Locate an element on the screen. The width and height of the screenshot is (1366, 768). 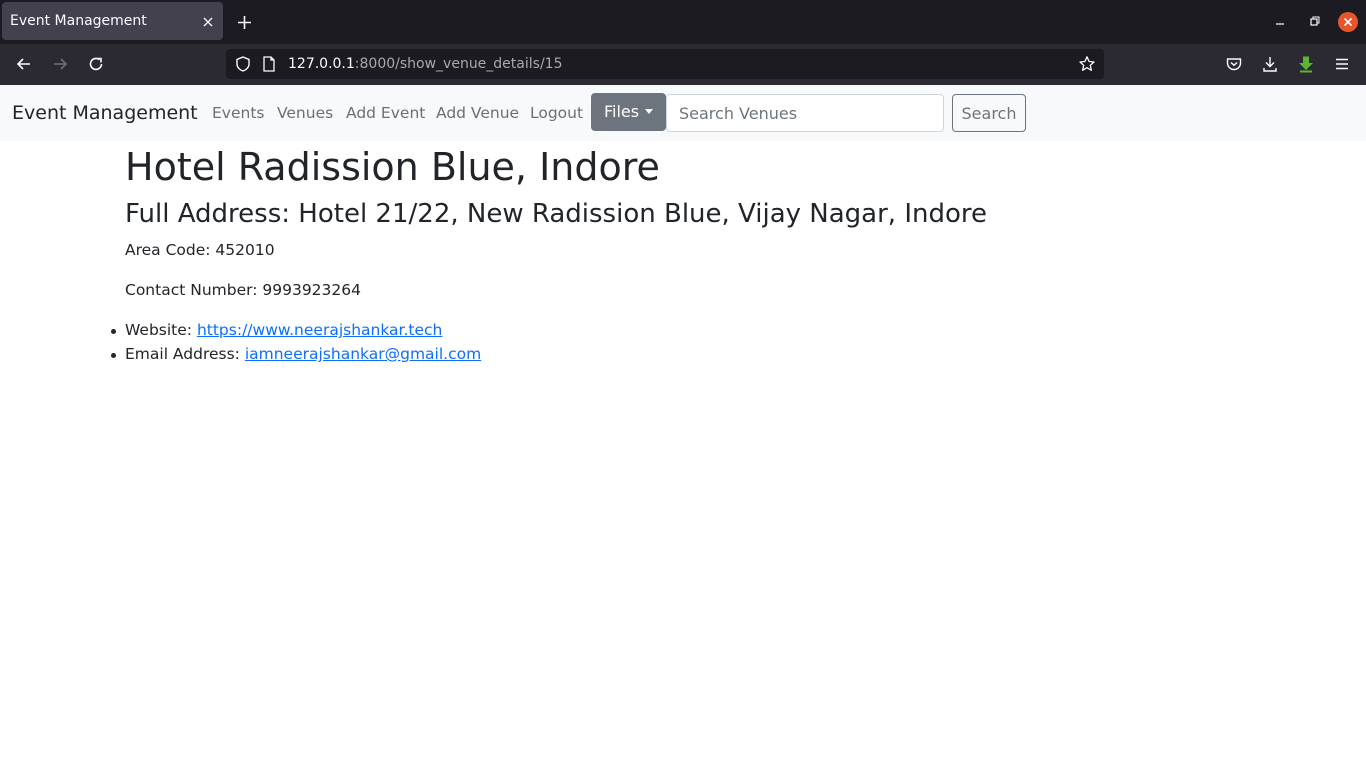
nav-link-add-event: Add Event is located at coordinates (385, 113).